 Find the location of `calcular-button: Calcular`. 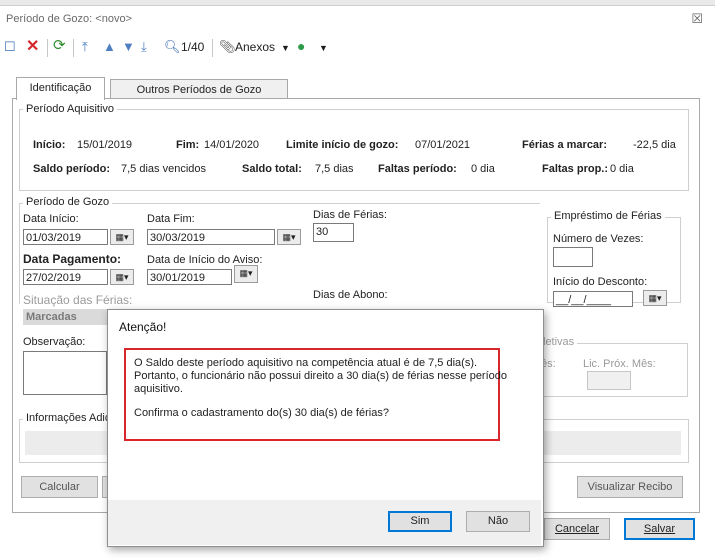

calcular-button: Calcular is located at coordinates (59, 487).